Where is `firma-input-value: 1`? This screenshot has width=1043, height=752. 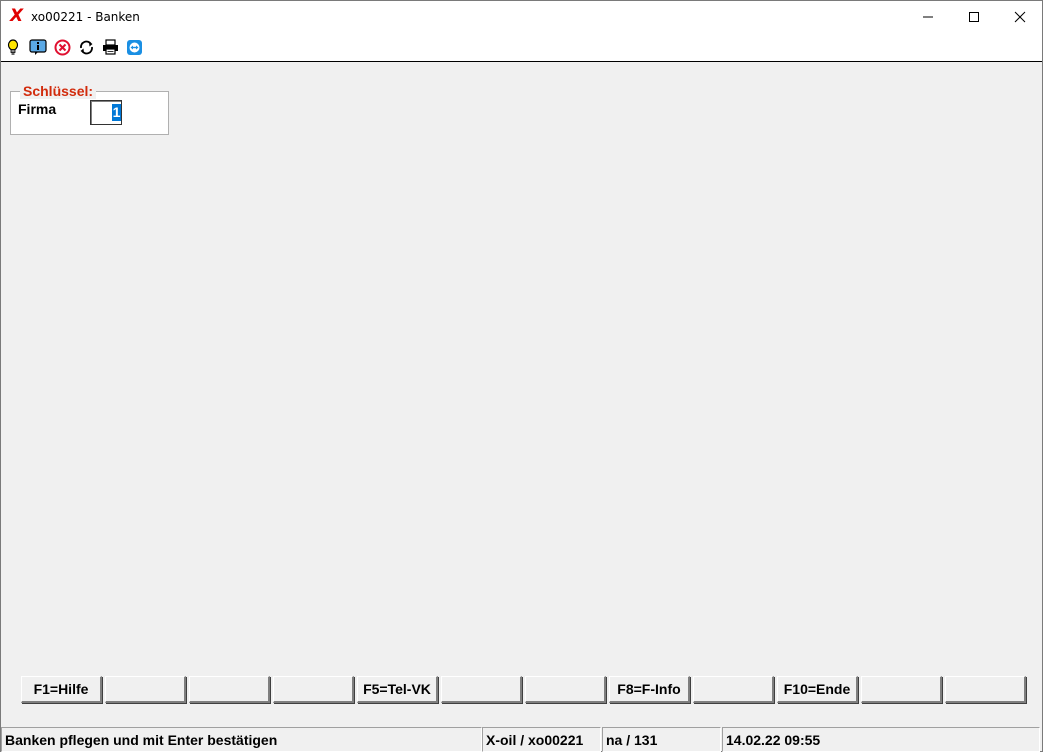 firma-input-value: 1 is located at coordinates (116, 112).